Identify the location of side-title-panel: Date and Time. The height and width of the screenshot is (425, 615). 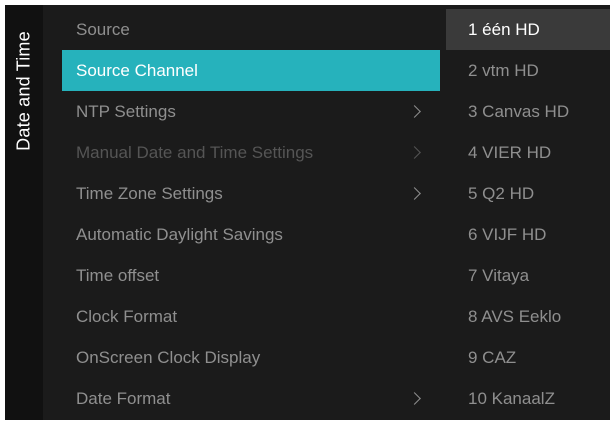
(24, 212).